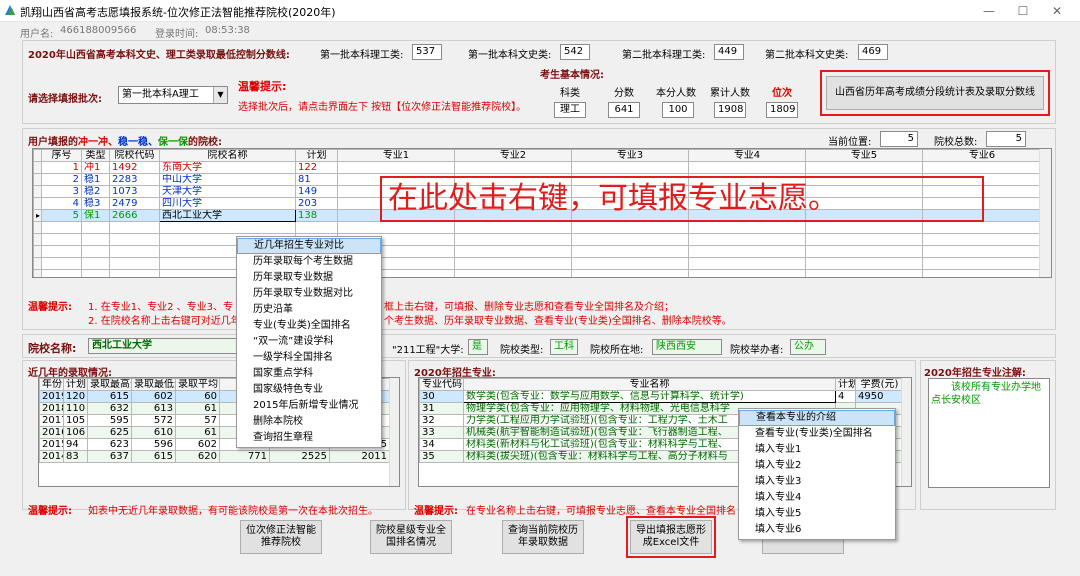 The height and width of the screenshot is (576, 1080). What do you see at coordinates (817, 450) in the screenshot?
I see `context-menu-item: 填入专业1` at bounding box center [817, 450].